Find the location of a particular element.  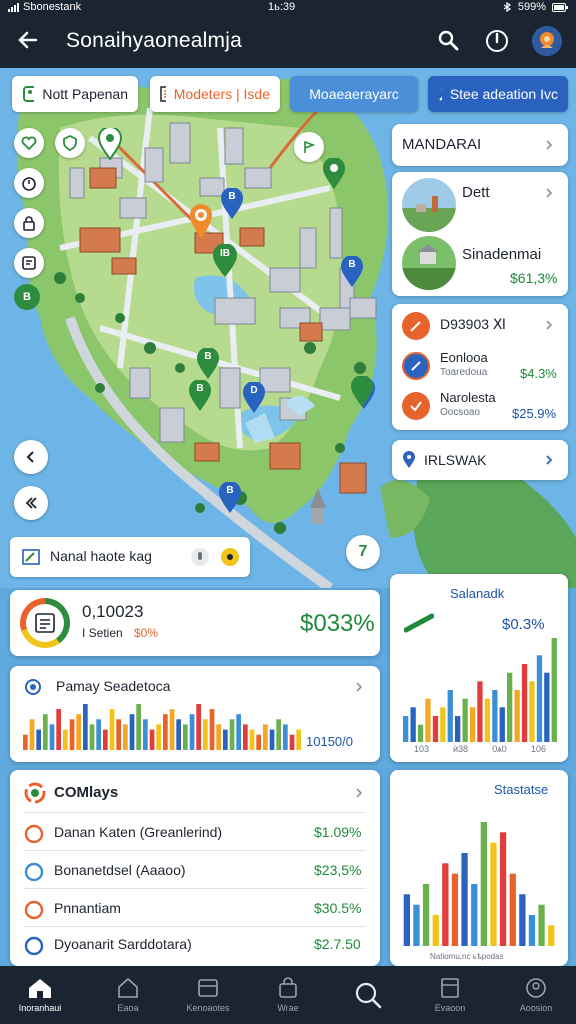

timer-button is located at coordinates (29, 183).